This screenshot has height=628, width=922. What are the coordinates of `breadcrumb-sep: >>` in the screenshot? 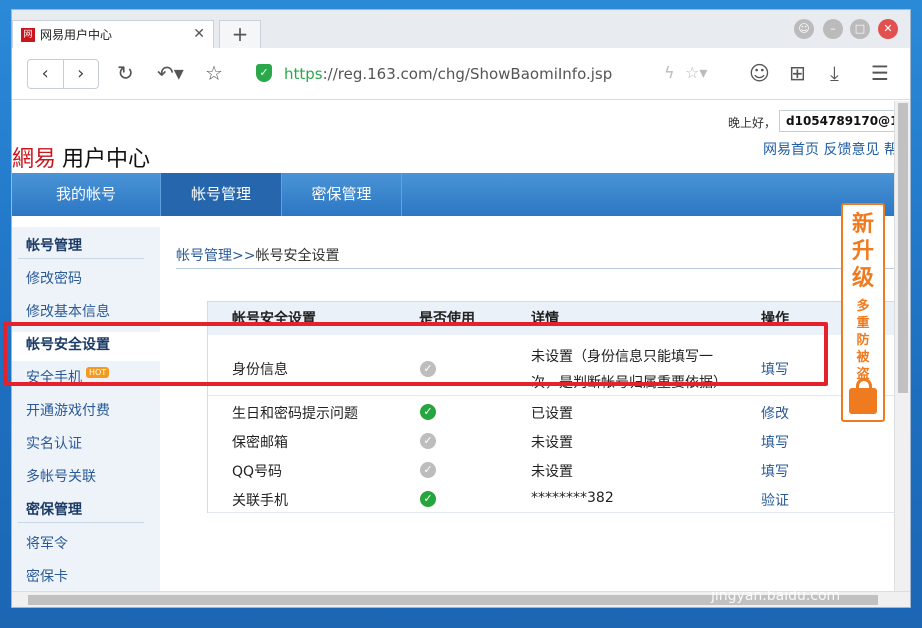 It's located at (244, 256).